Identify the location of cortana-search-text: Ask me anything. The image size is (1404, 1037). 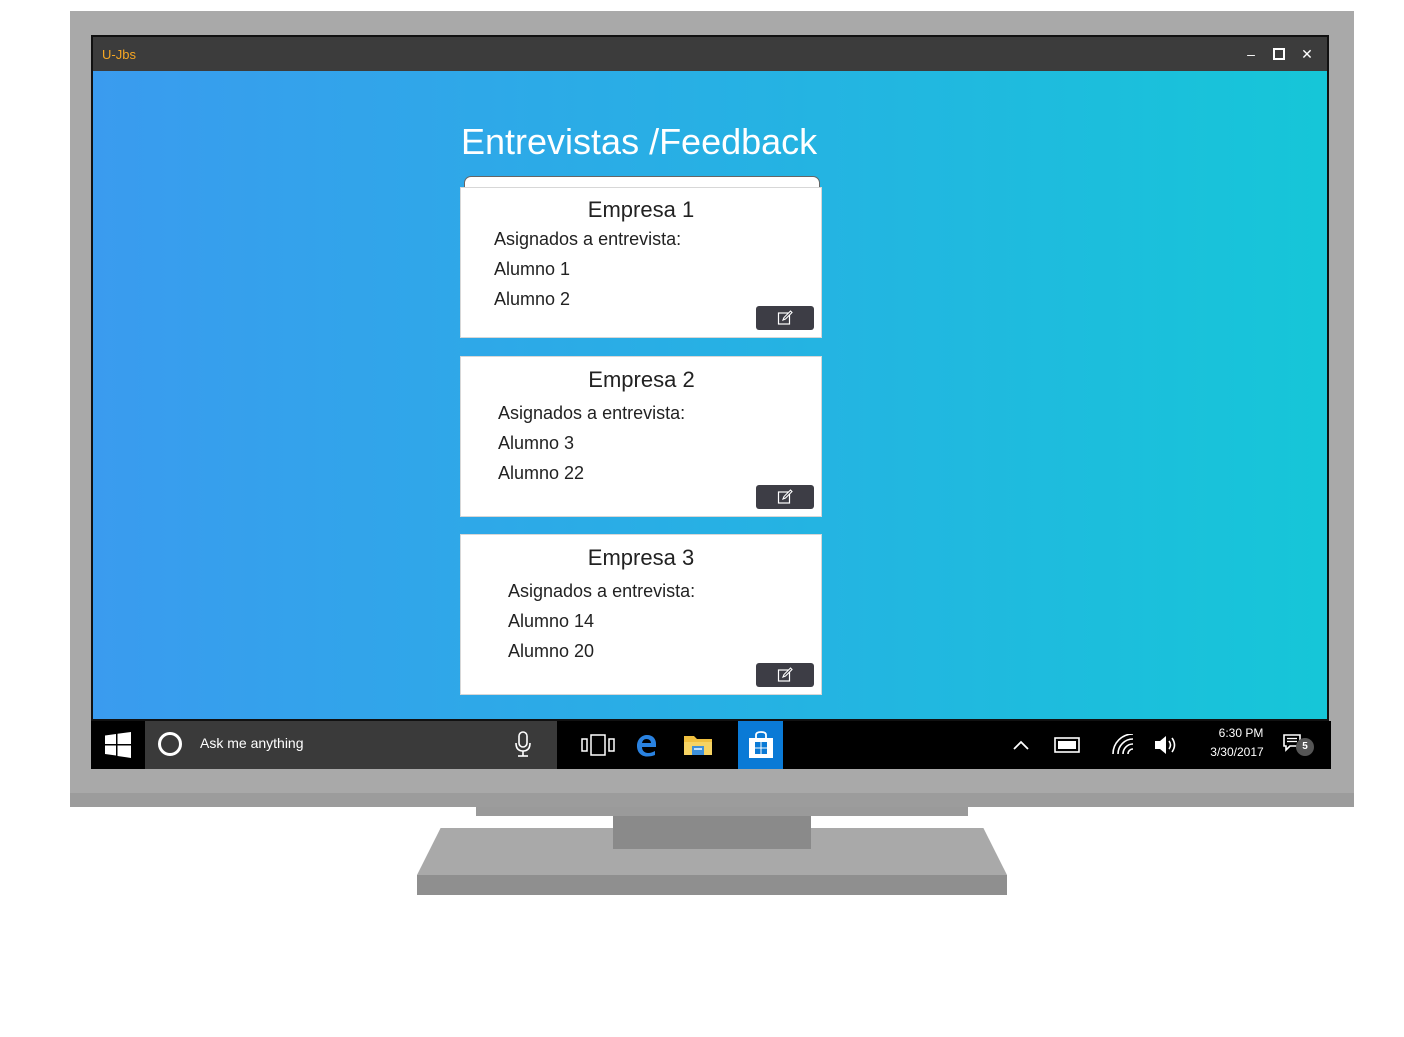
(252, 743).